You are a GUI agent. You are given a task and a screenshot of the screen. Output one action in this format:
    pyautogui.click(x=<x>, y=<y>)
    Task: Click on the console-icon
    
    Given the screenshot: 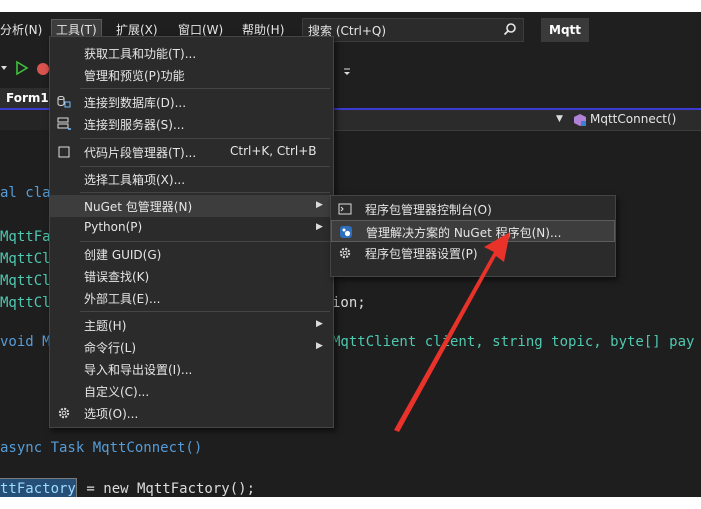 What is the action you would take?
    pyautogui.click(x=345, y=209)
    